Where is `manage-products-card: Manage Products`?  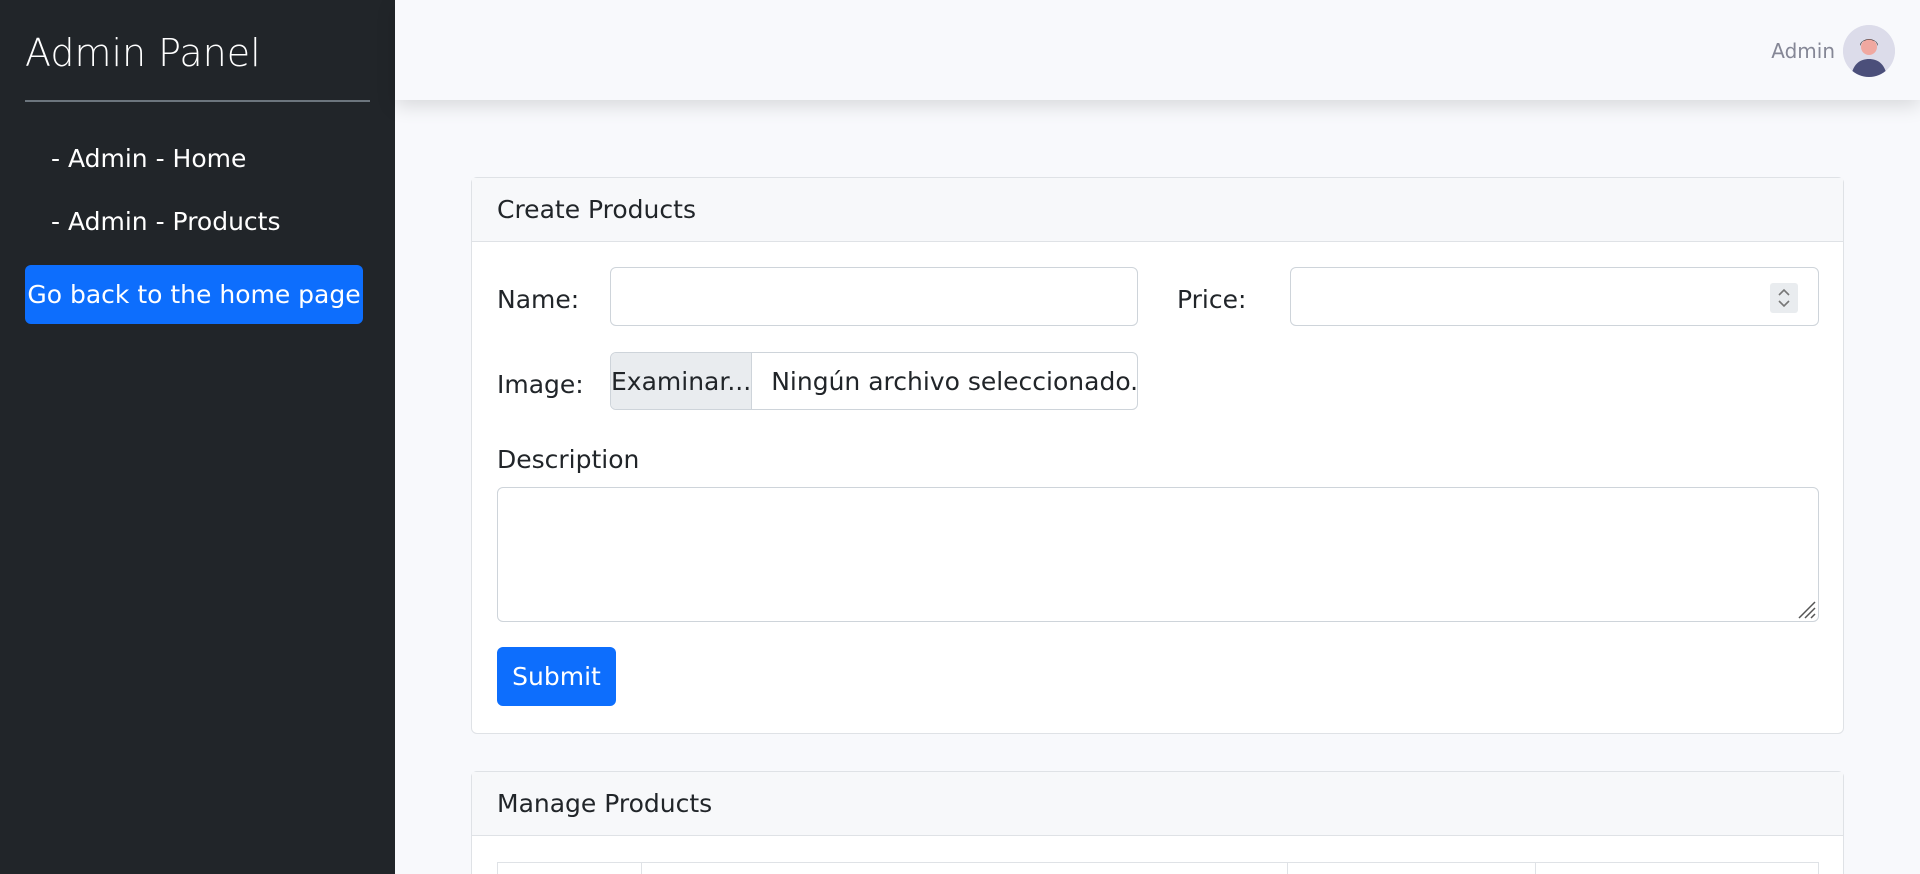 manage-products-card: Manage Products is located at coordinates (1157, 822).